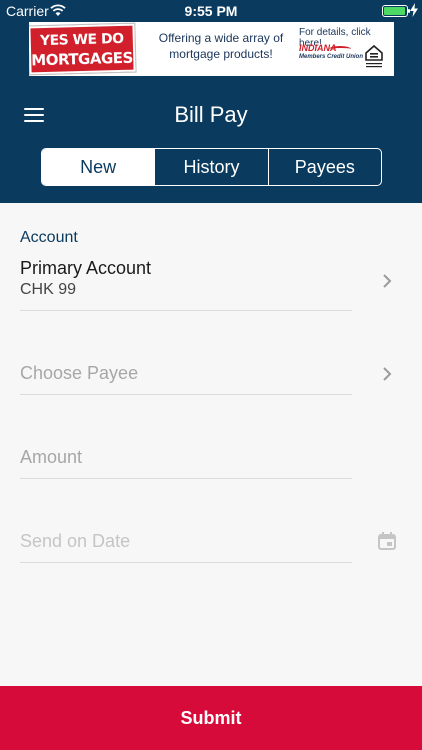 This screenshot has width=422, height=750. Describe the element at coordinates (186, 284) in the screenshot. I see `account-selector: Primary Account CHK 99` at that location.